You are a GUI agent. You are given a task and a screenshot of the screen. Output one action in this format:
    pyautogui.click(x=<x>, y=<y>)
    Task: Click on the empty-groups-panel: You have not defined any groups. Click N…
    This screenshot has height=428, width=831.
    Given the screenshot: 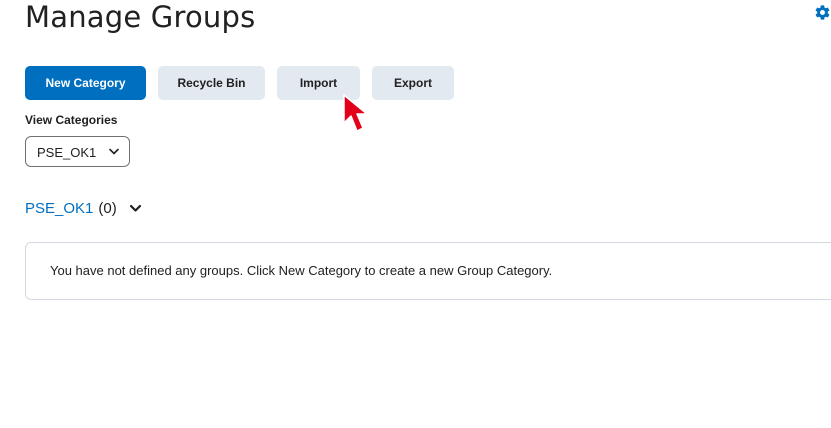 What is the action you would take?
    pyautogui.click(x=428, y=271)
    